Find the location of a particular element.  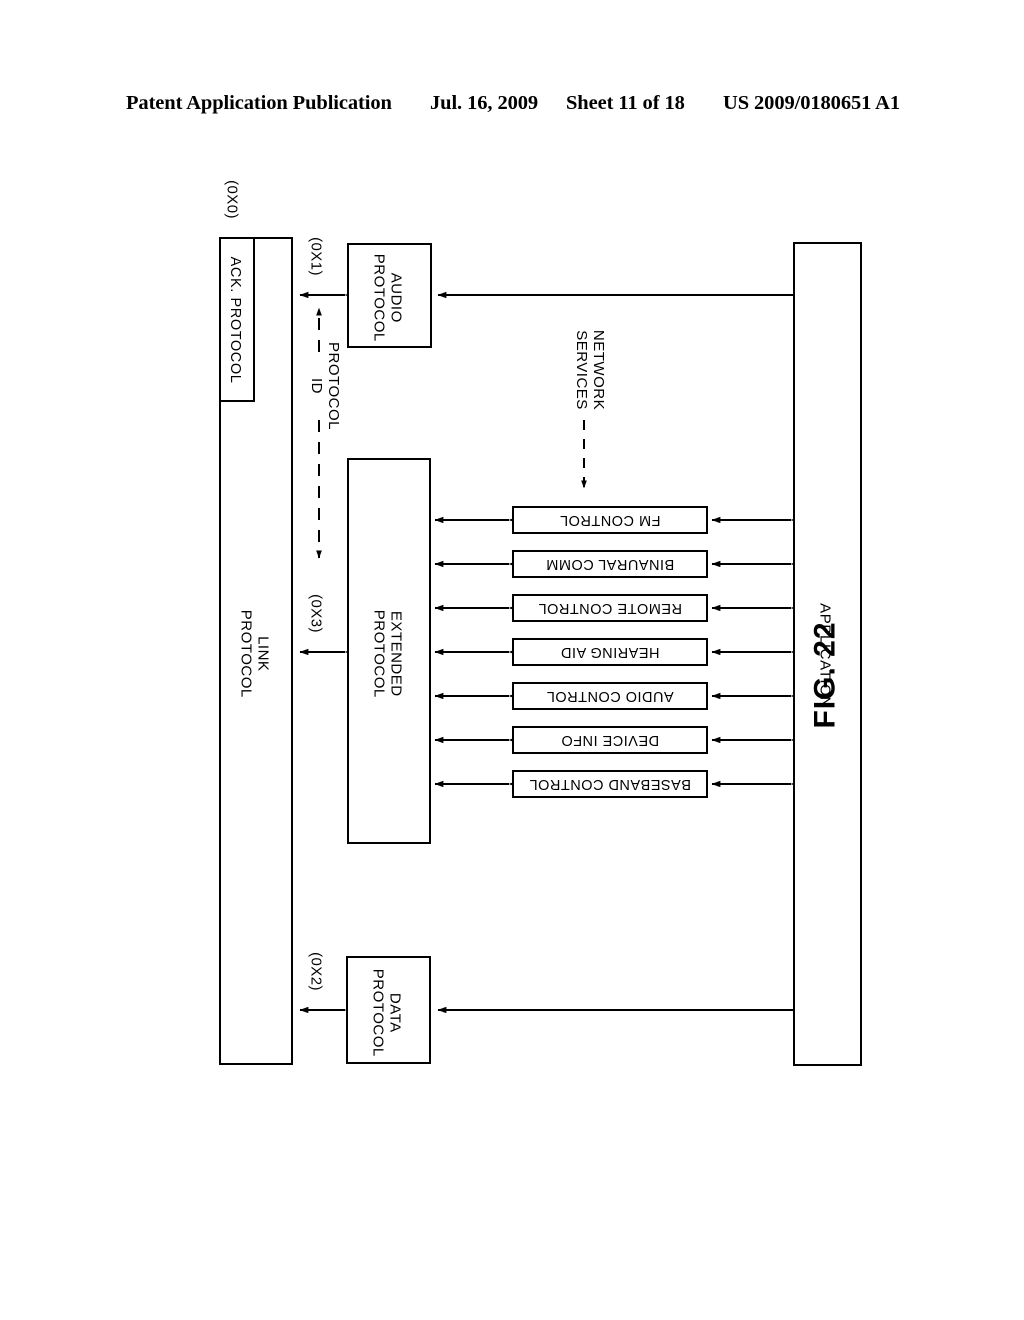

service-box-hearing-aid: HEARING AID is located at coordinates (610, 652).